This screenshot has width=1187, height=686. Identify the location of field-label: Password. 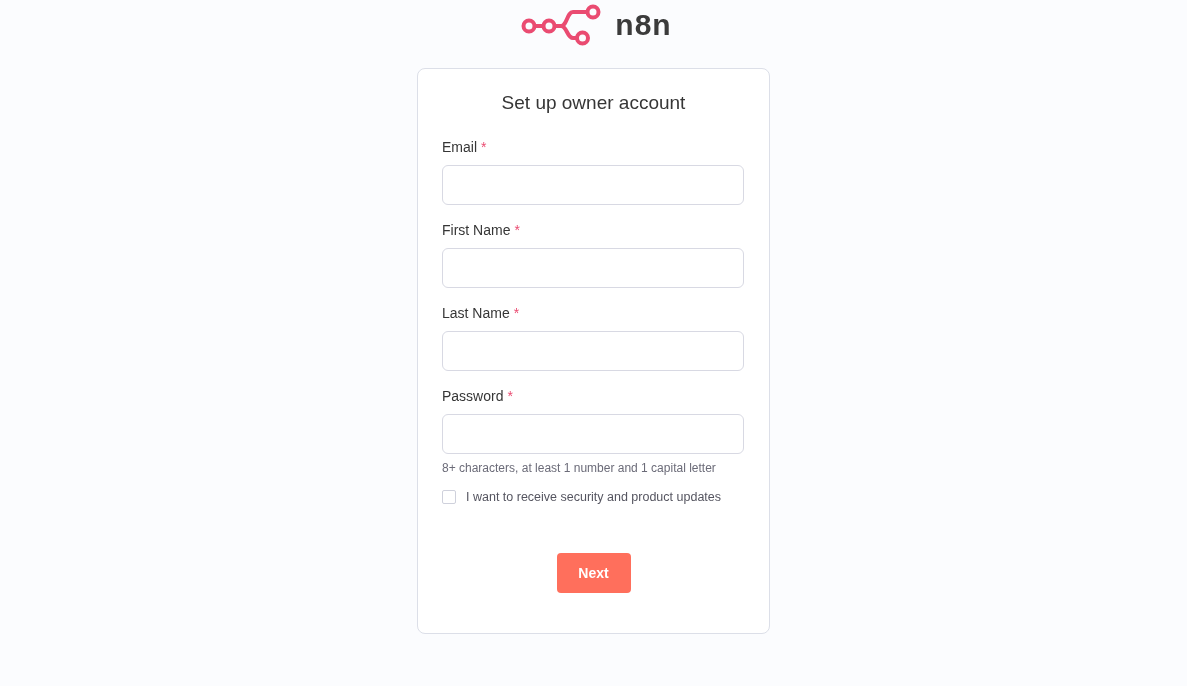
(473, 396).